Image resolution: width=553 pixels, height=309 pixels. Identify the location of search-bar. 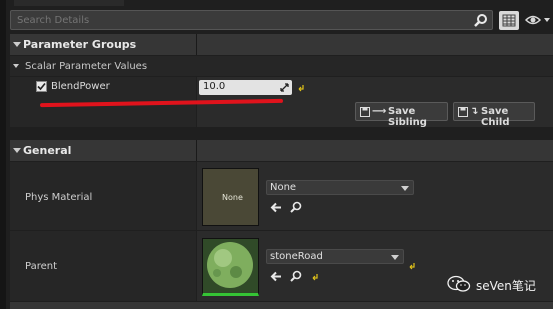
(251, 20).